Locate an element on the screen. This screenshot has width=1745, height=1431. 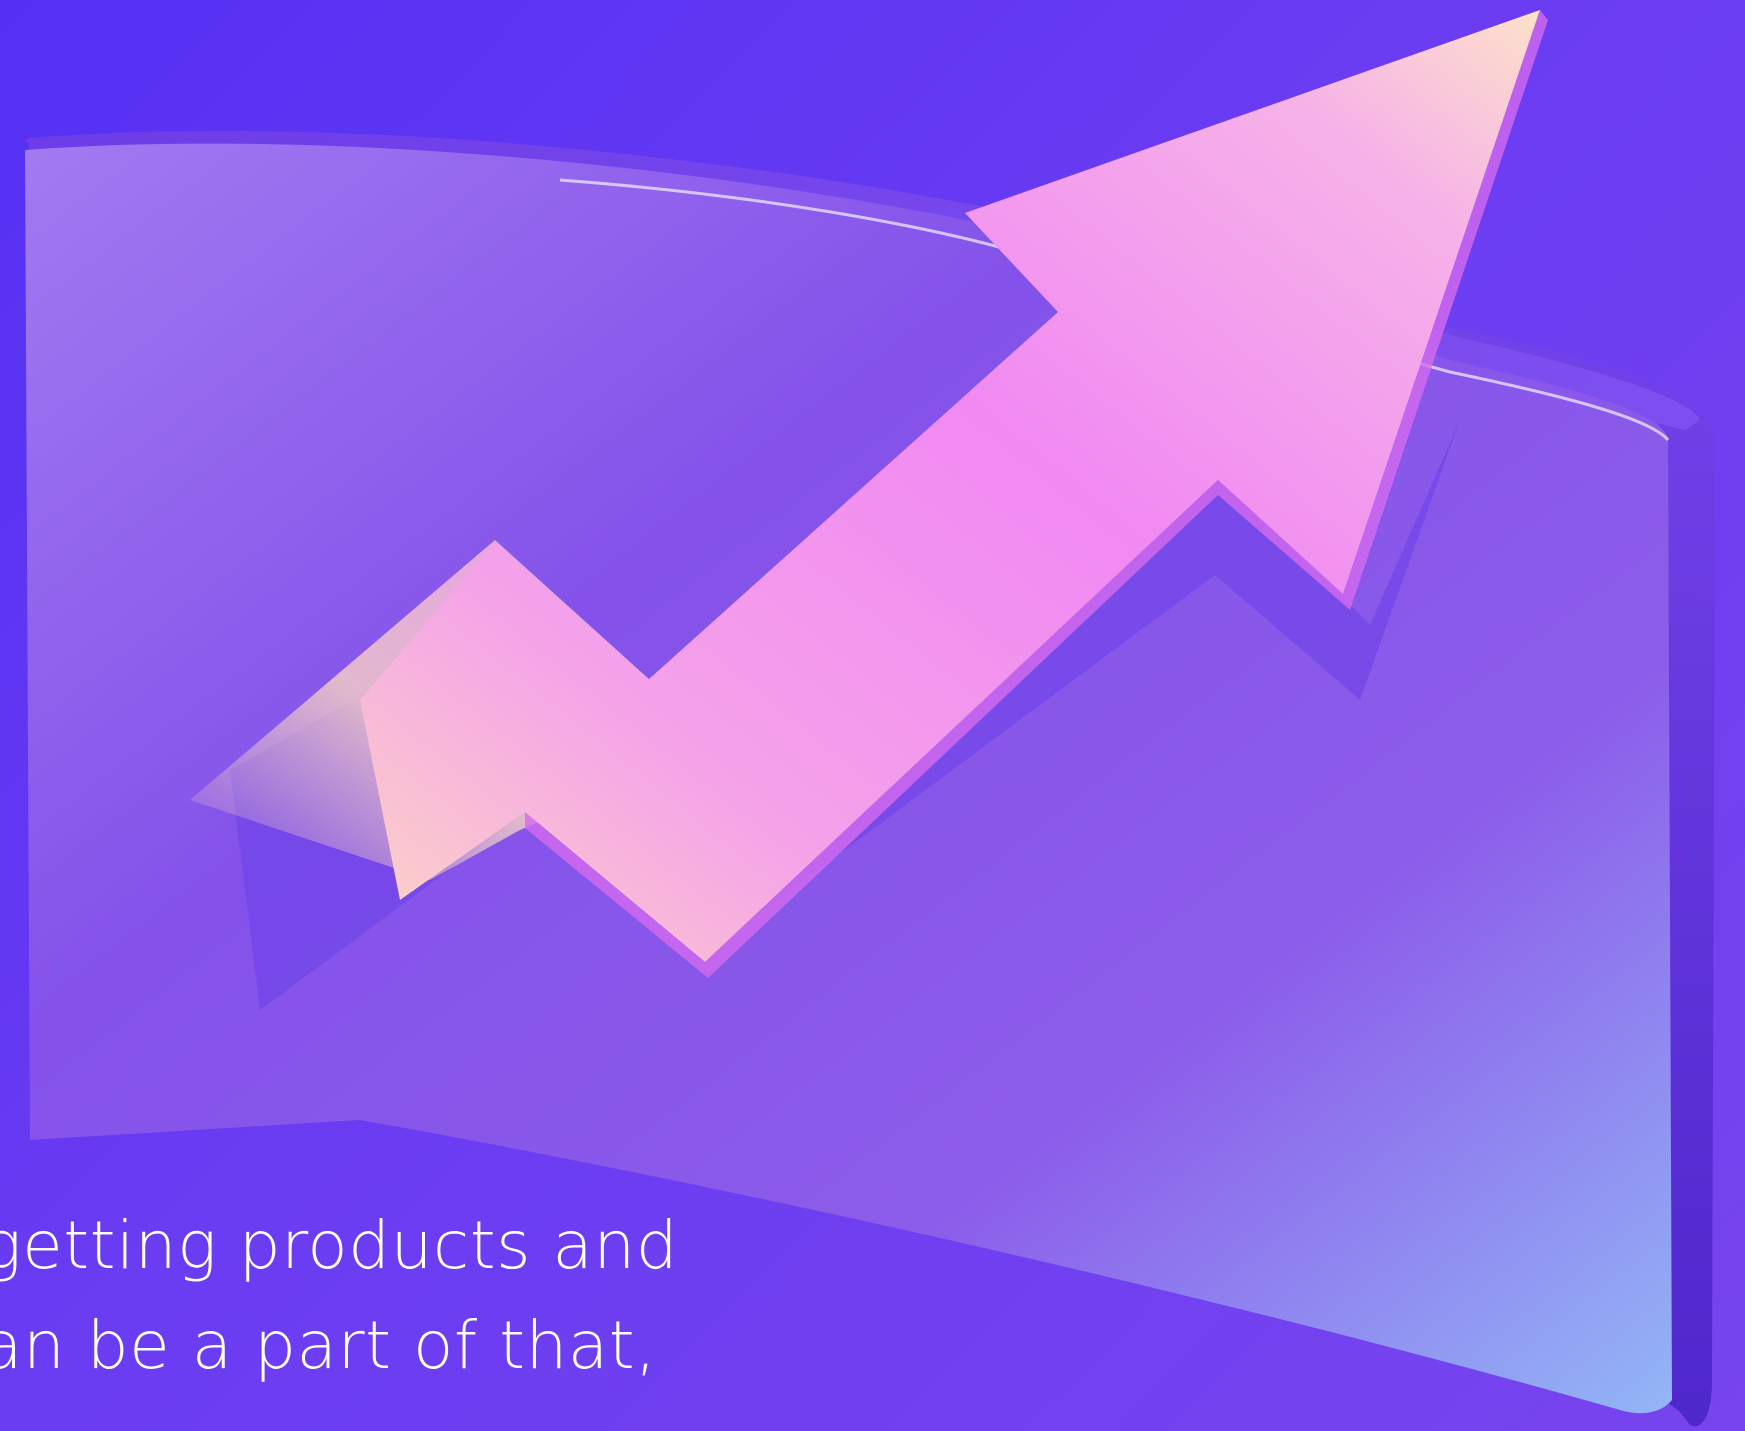
text-line-1: getting products and is located at coordinates (339, 1245).